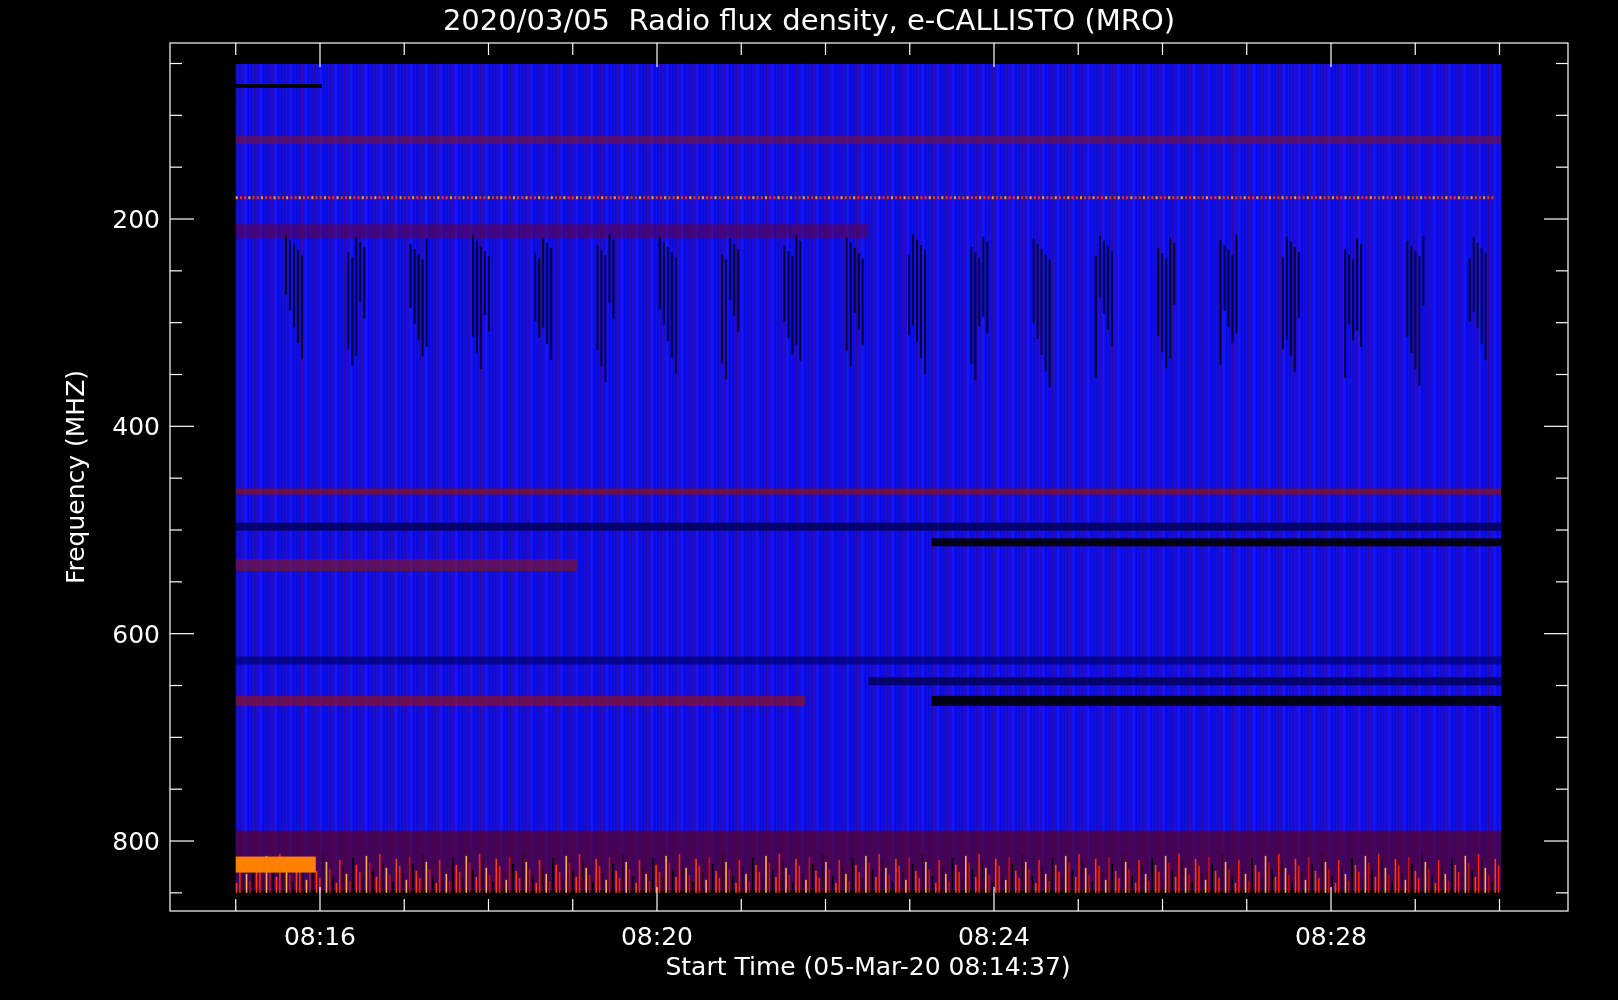 This screenshot has width=1618, height=1000. I want to click on y-axis-label: Frequency (MHZ), so click(75, 477).